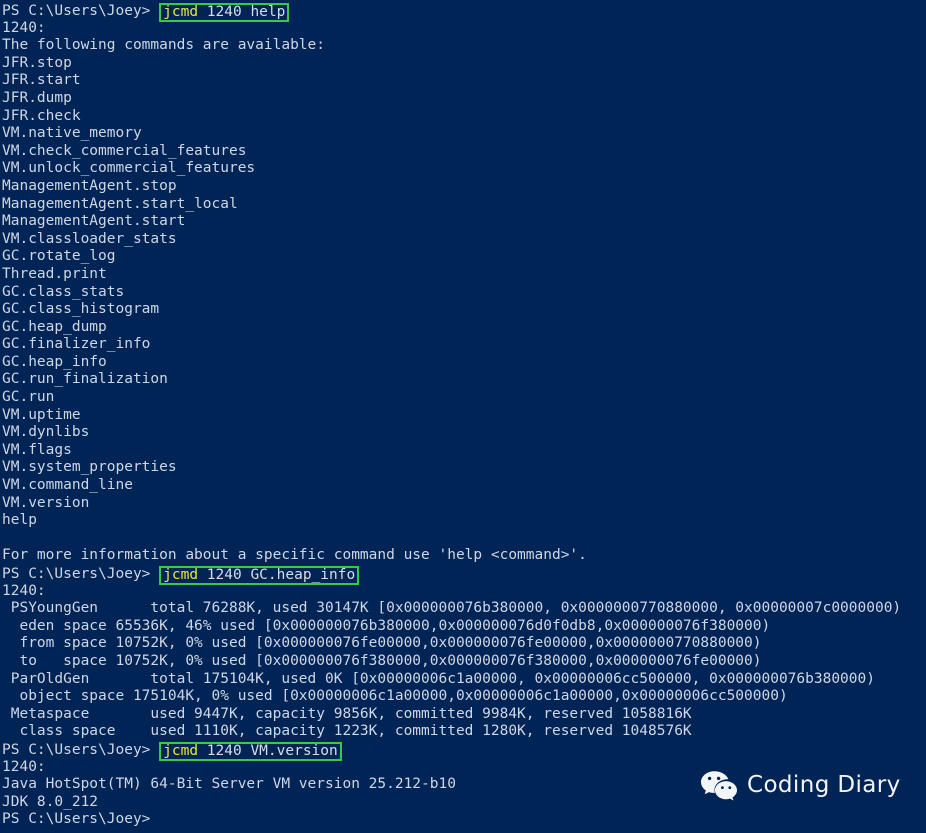 The image size is (926, 833). What do you see at coordinates (37, 97) in the screenshot?
I see `help-command-item: JFR.dump` at bounding box center [37, 97].